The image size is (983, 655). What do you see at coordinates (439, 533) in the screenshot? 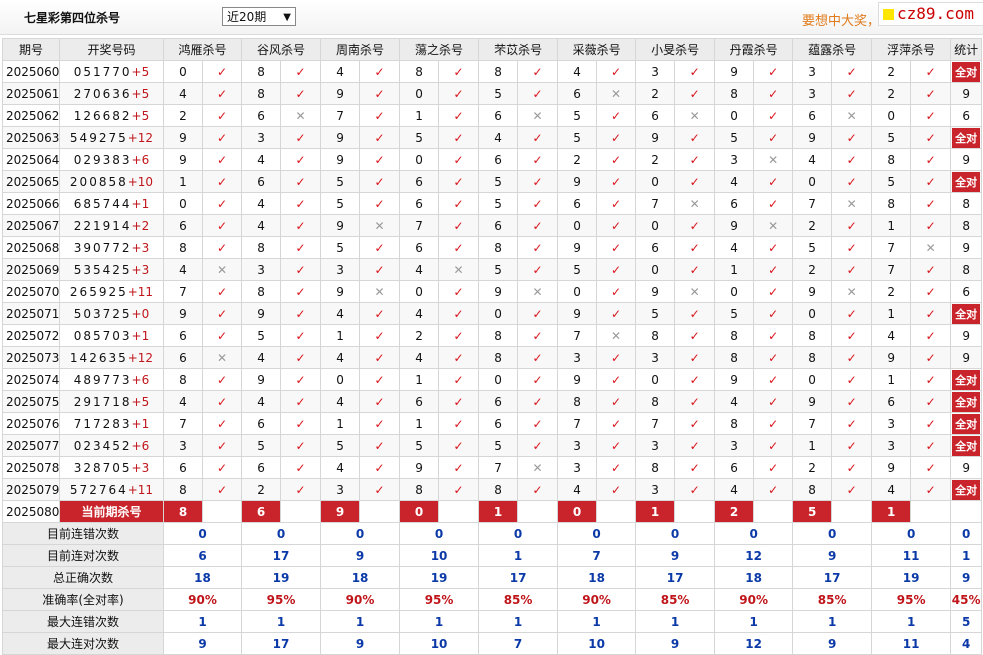
I see `stats-value: 0` at bounding box center [439, 533].